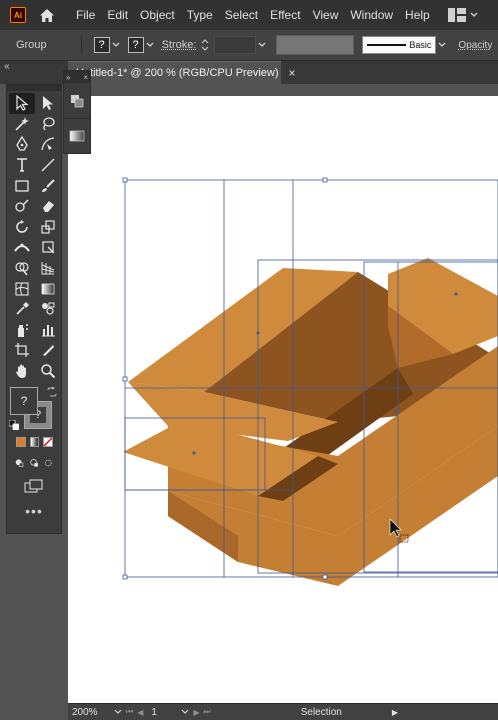 Image resolution: width=498 pixels, height=720 pixels. I want to click on draw-mode-row, so click(34, 458).